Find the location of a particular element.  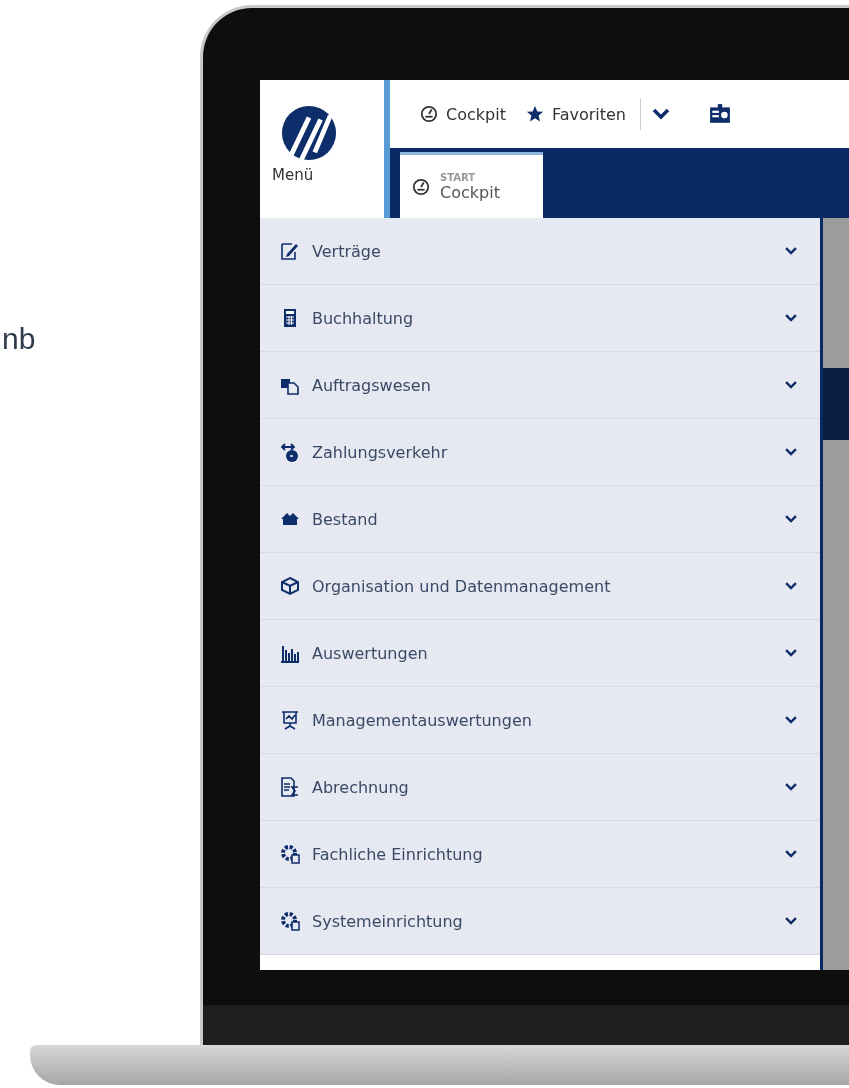

favorites-link: Favoriten is located at coordinates (575, 114).